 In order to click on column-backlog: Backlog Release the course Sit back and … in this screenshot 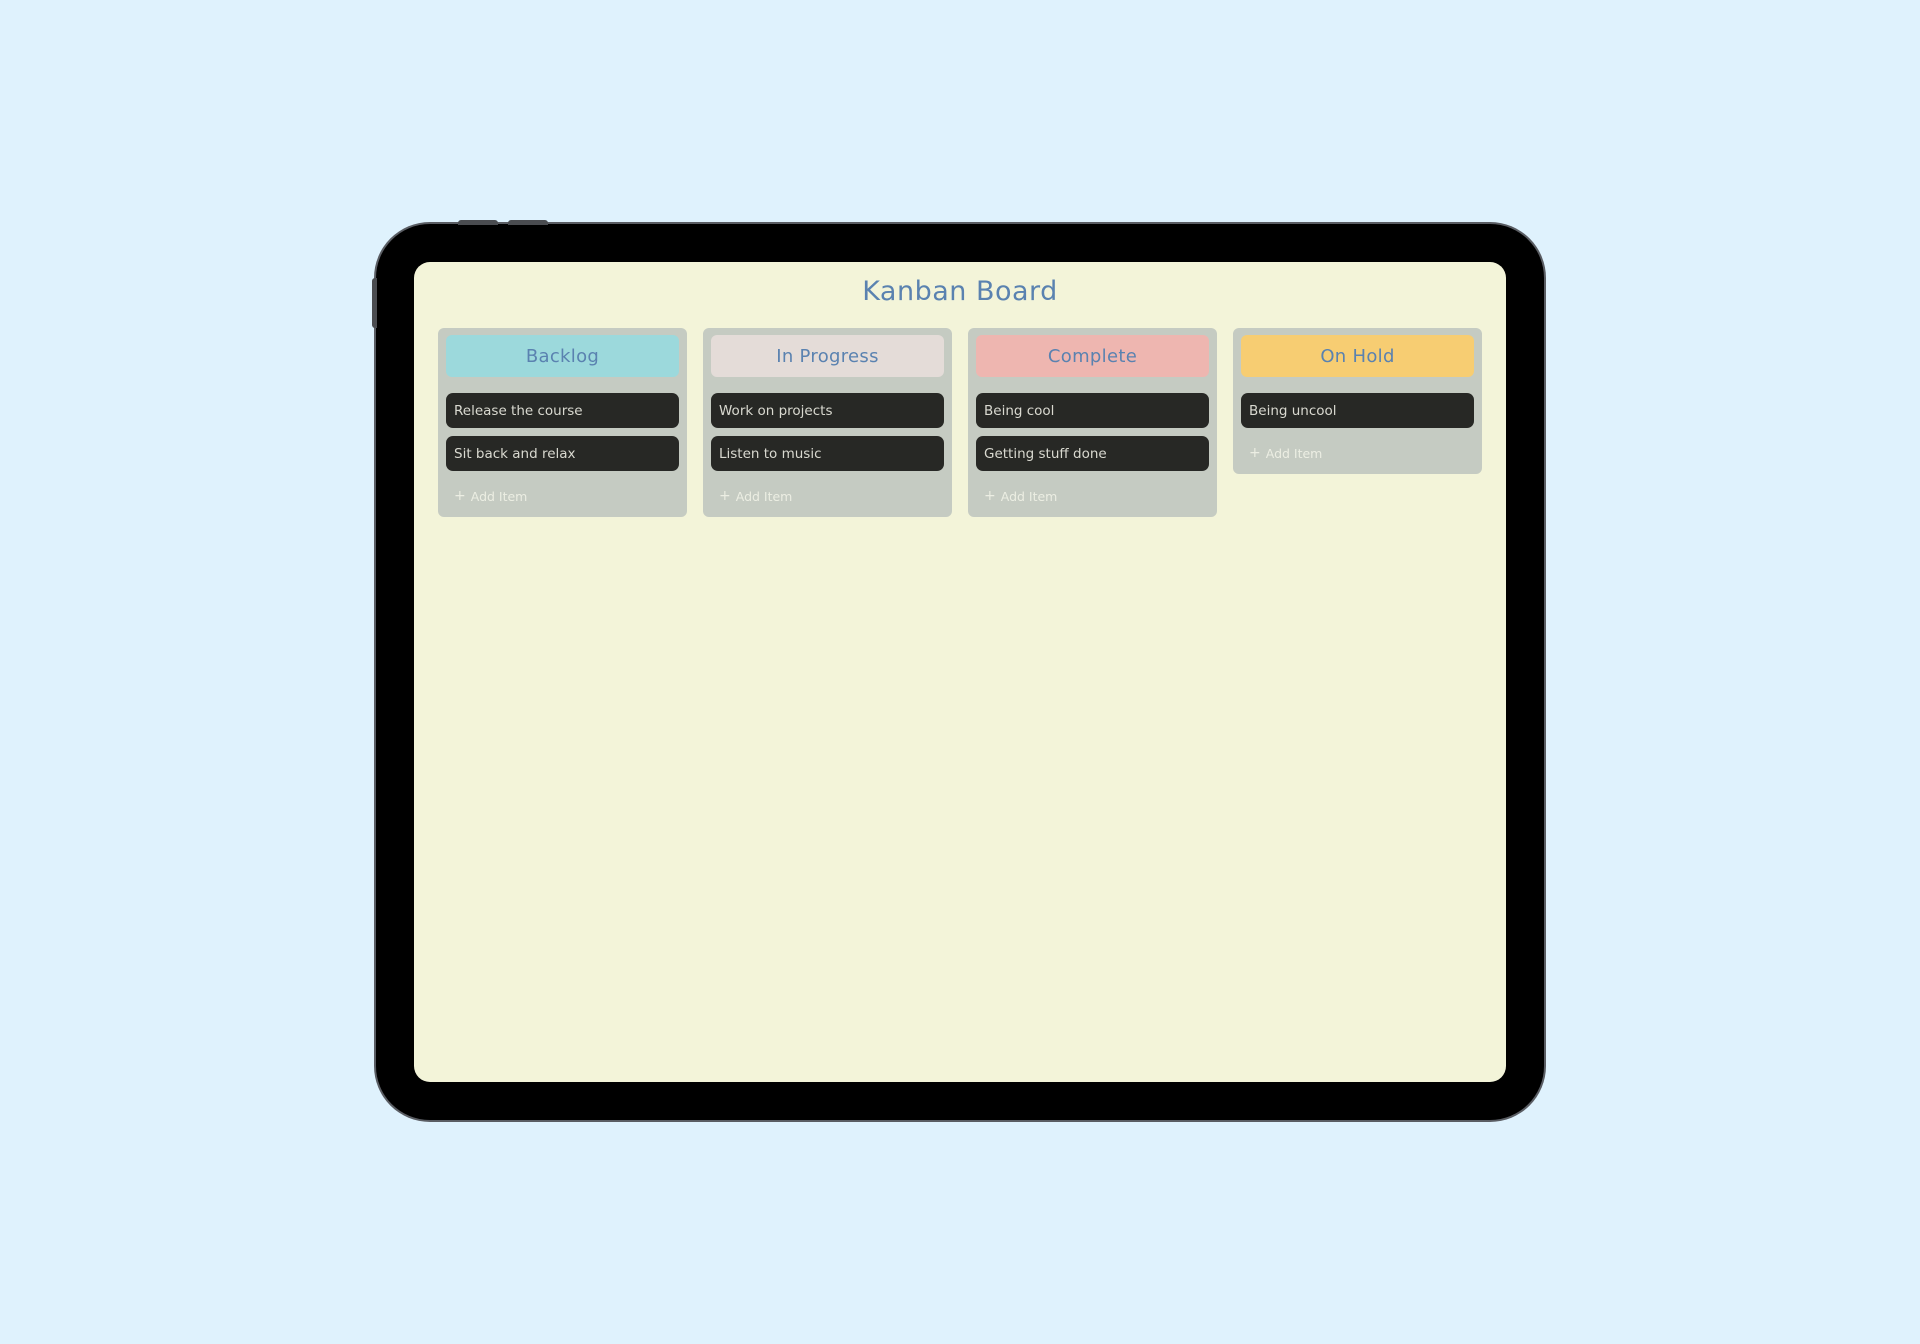, I will do `click(562, 422)`.